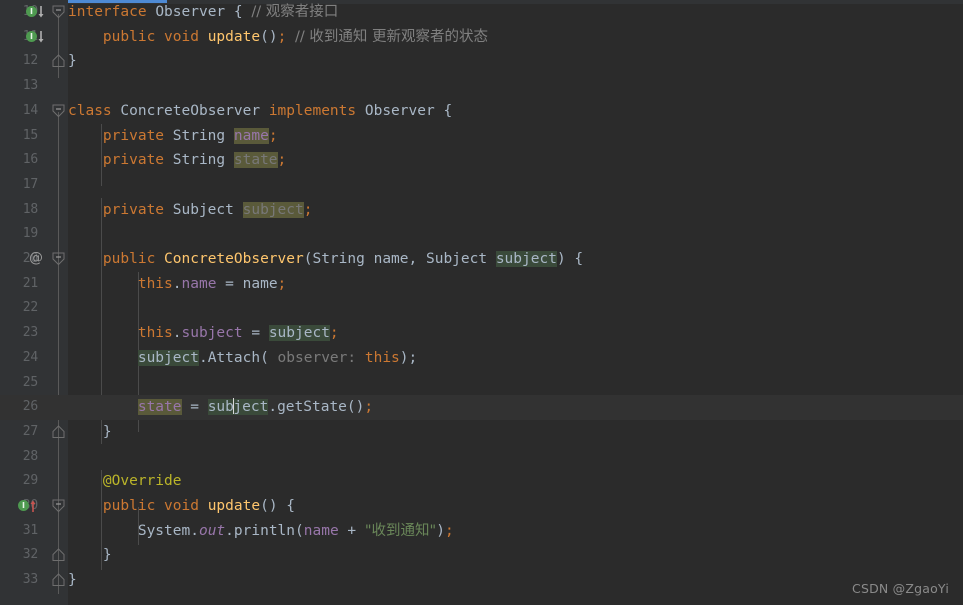 This screenshot has height=605, width=963. Describe the element at coordinates (233, 406) in the screenshot. I see `text-caret` at that location.